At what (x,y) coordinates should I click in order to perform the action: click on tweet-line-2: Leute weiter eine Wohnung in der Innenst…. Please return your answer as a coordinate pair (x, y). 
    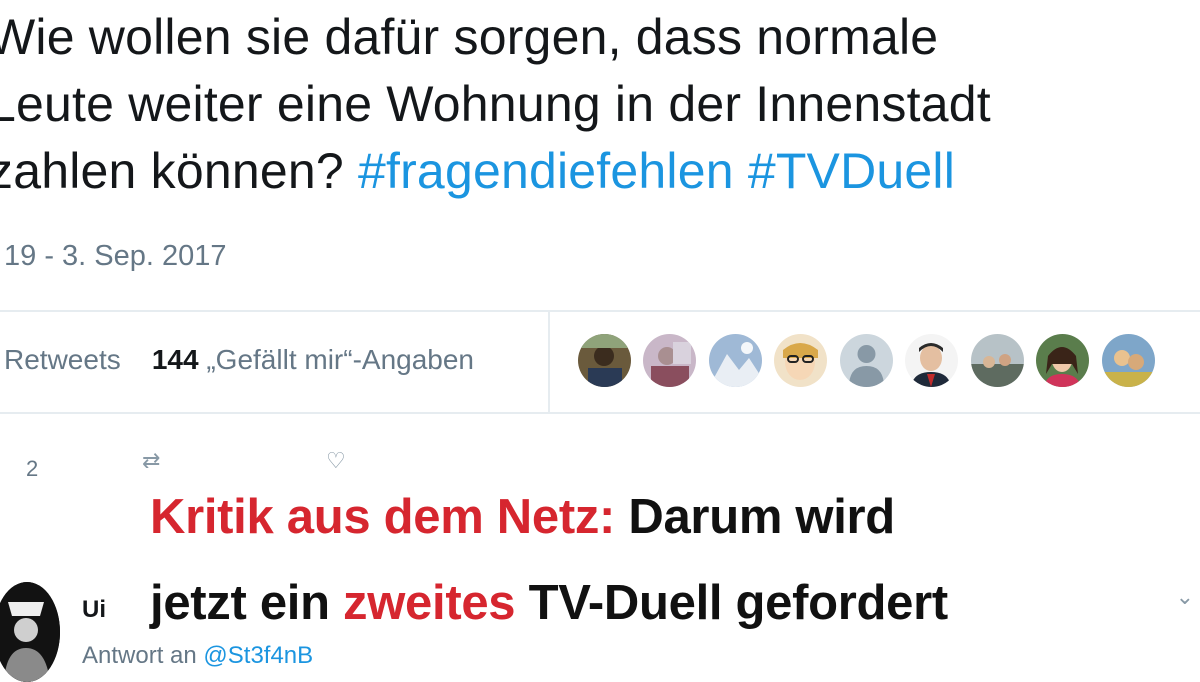
    Looking at the image, I should click on (495, 104).